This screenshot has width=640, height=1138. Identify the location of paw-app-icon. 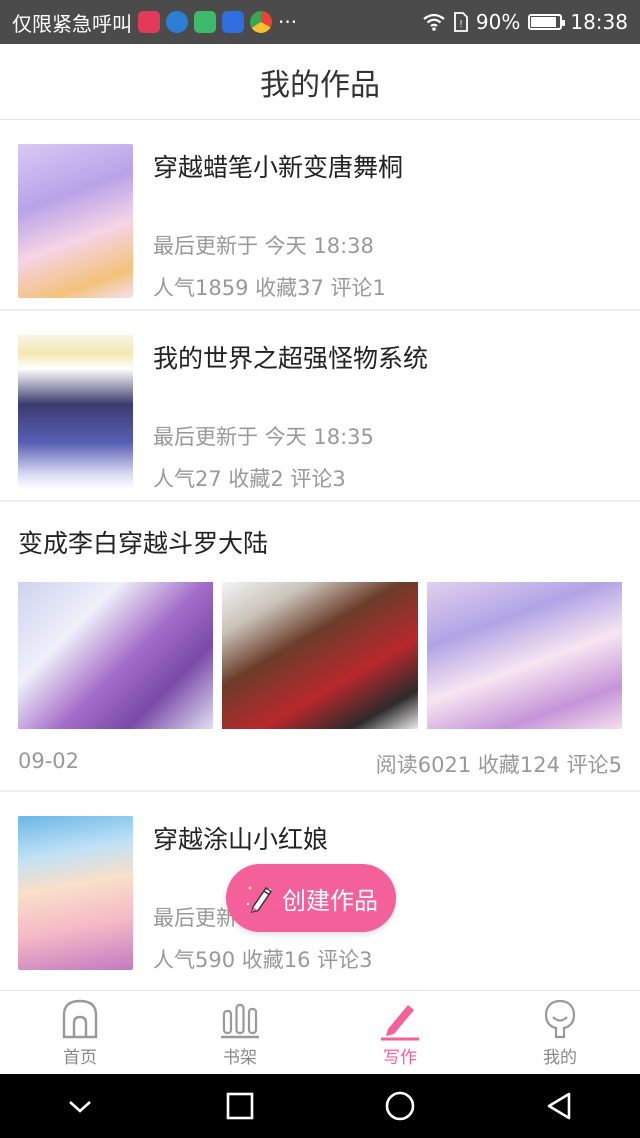
(233, 22).